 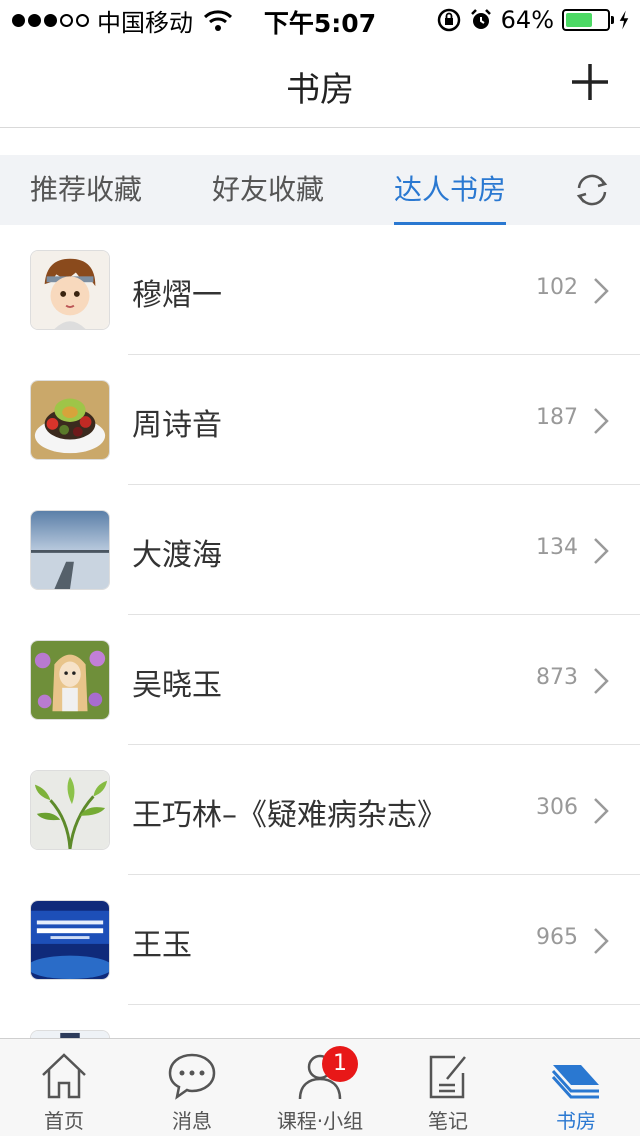 I want to click on category-tabs: 推荐收藏 好友收藏 达人书房, so click(x=320, y=190).